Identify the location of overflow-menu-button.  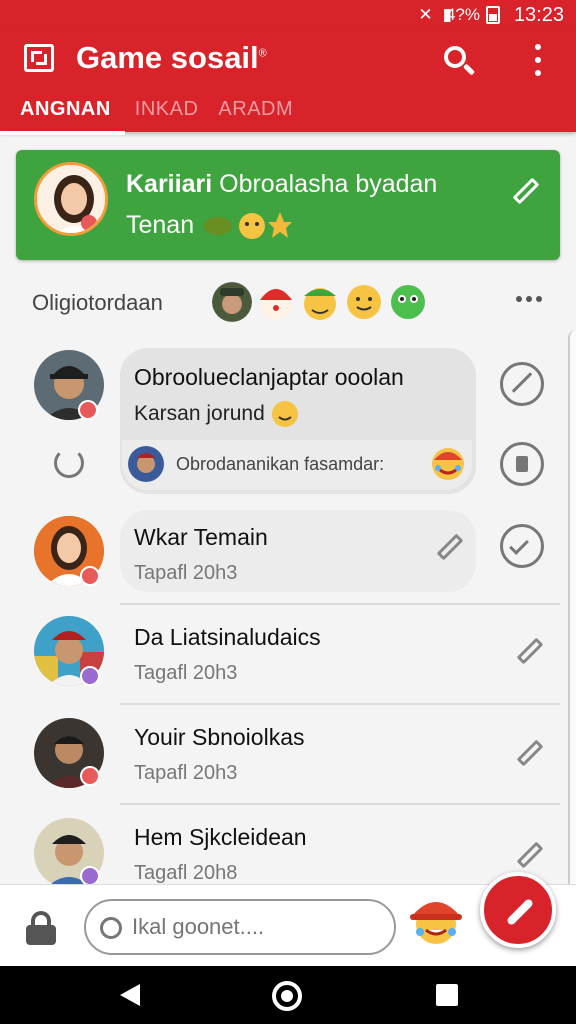
(538, 60).